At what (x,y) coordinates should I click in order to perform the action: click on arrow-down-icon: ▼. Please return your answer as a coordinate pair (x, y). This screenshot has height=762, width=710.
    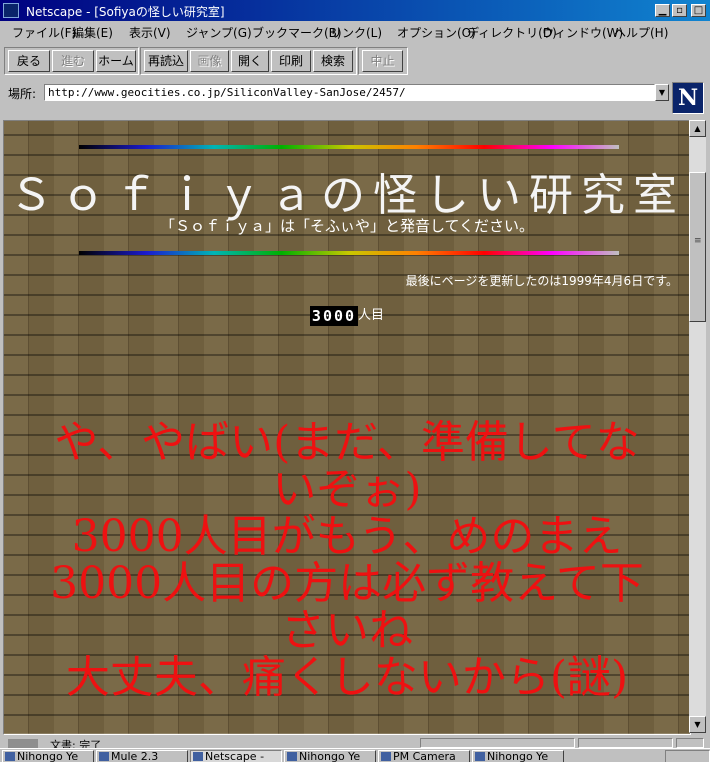
    Looking at the image, I should click on (697, 724).